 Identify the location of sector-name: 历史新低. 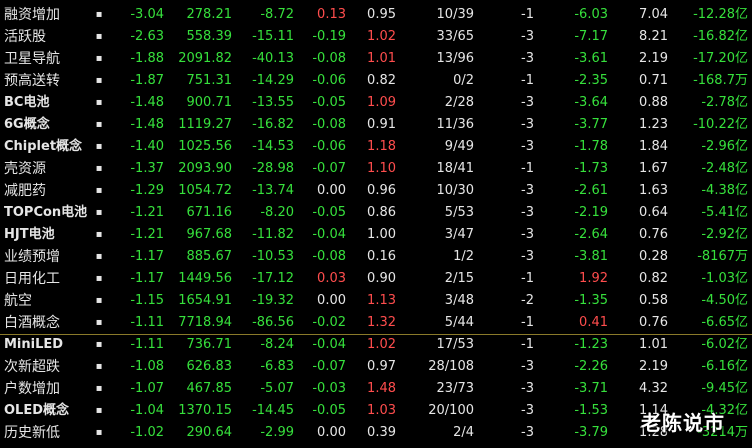
(32, 433).